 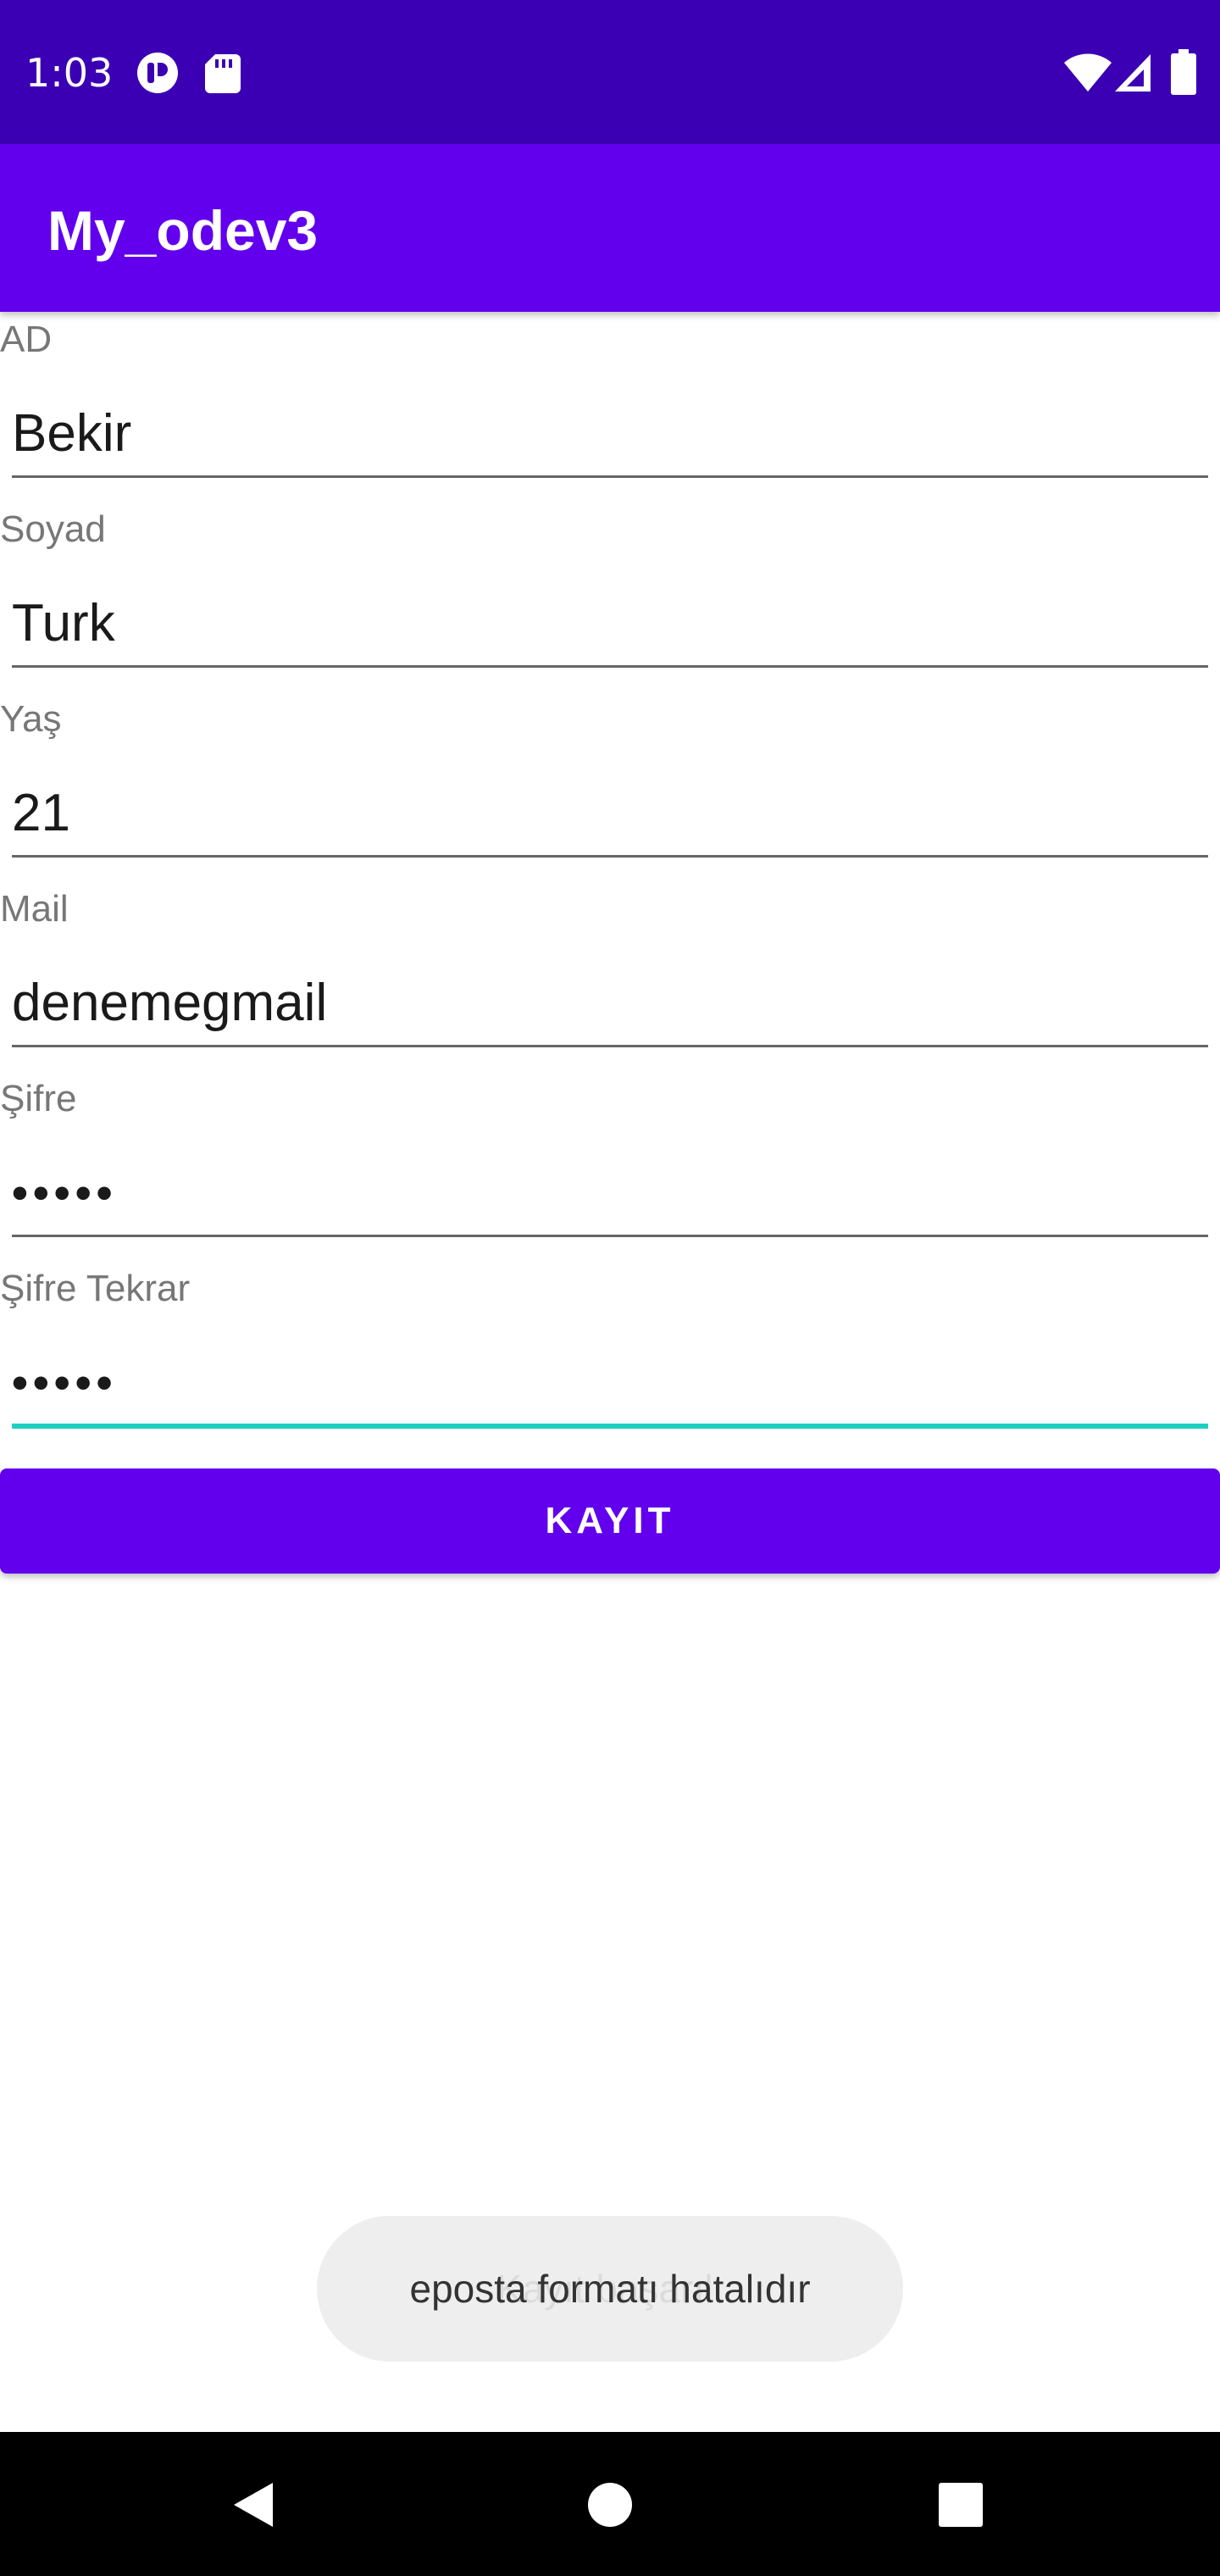 What do you see at coordinates (1133, 73) in the screenshot?
I see `cellular-signal-icon` at bounding box center [1133, 73].